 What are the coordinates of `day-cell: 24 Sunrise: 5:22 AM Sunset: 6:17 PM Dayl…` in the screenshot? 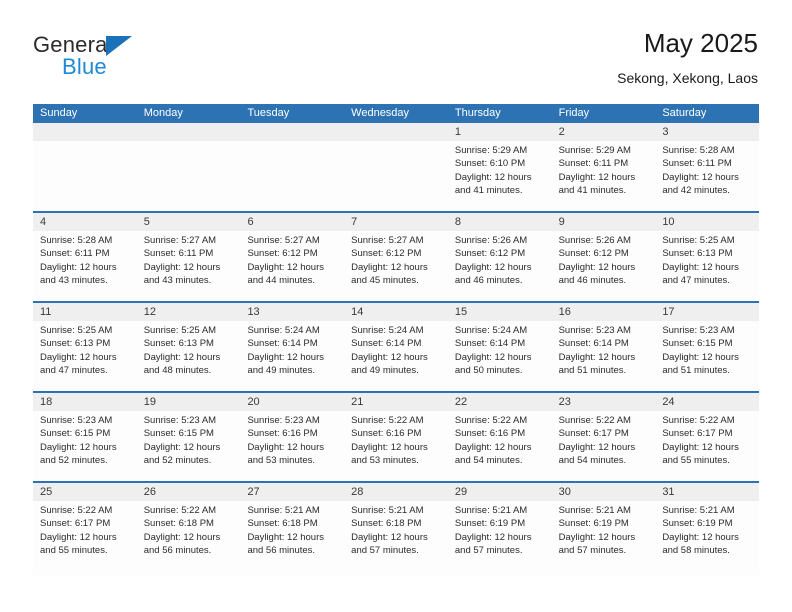 It's located at (707, 437).